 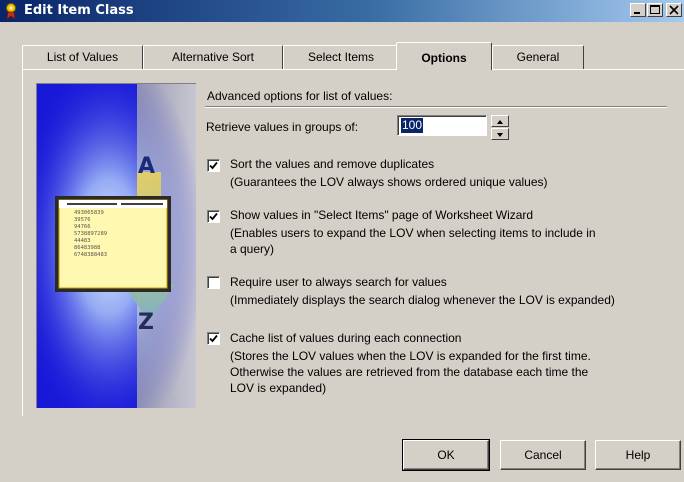 I want to click on sort-dedupe-label: Sort the values and remove duplicates, so click(x=332, y=164).